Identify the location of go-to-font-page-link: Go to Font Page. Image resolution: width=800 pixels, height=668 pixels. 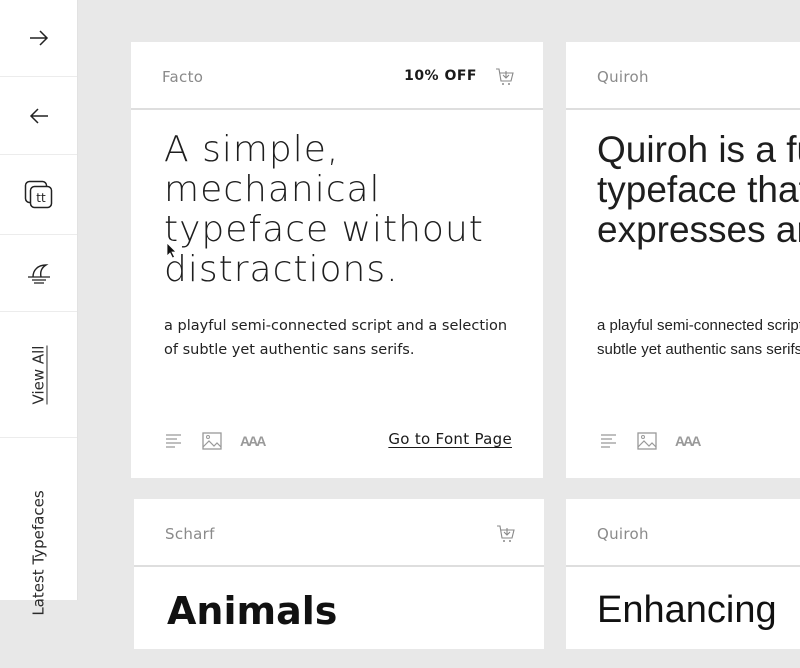
(450, 439).